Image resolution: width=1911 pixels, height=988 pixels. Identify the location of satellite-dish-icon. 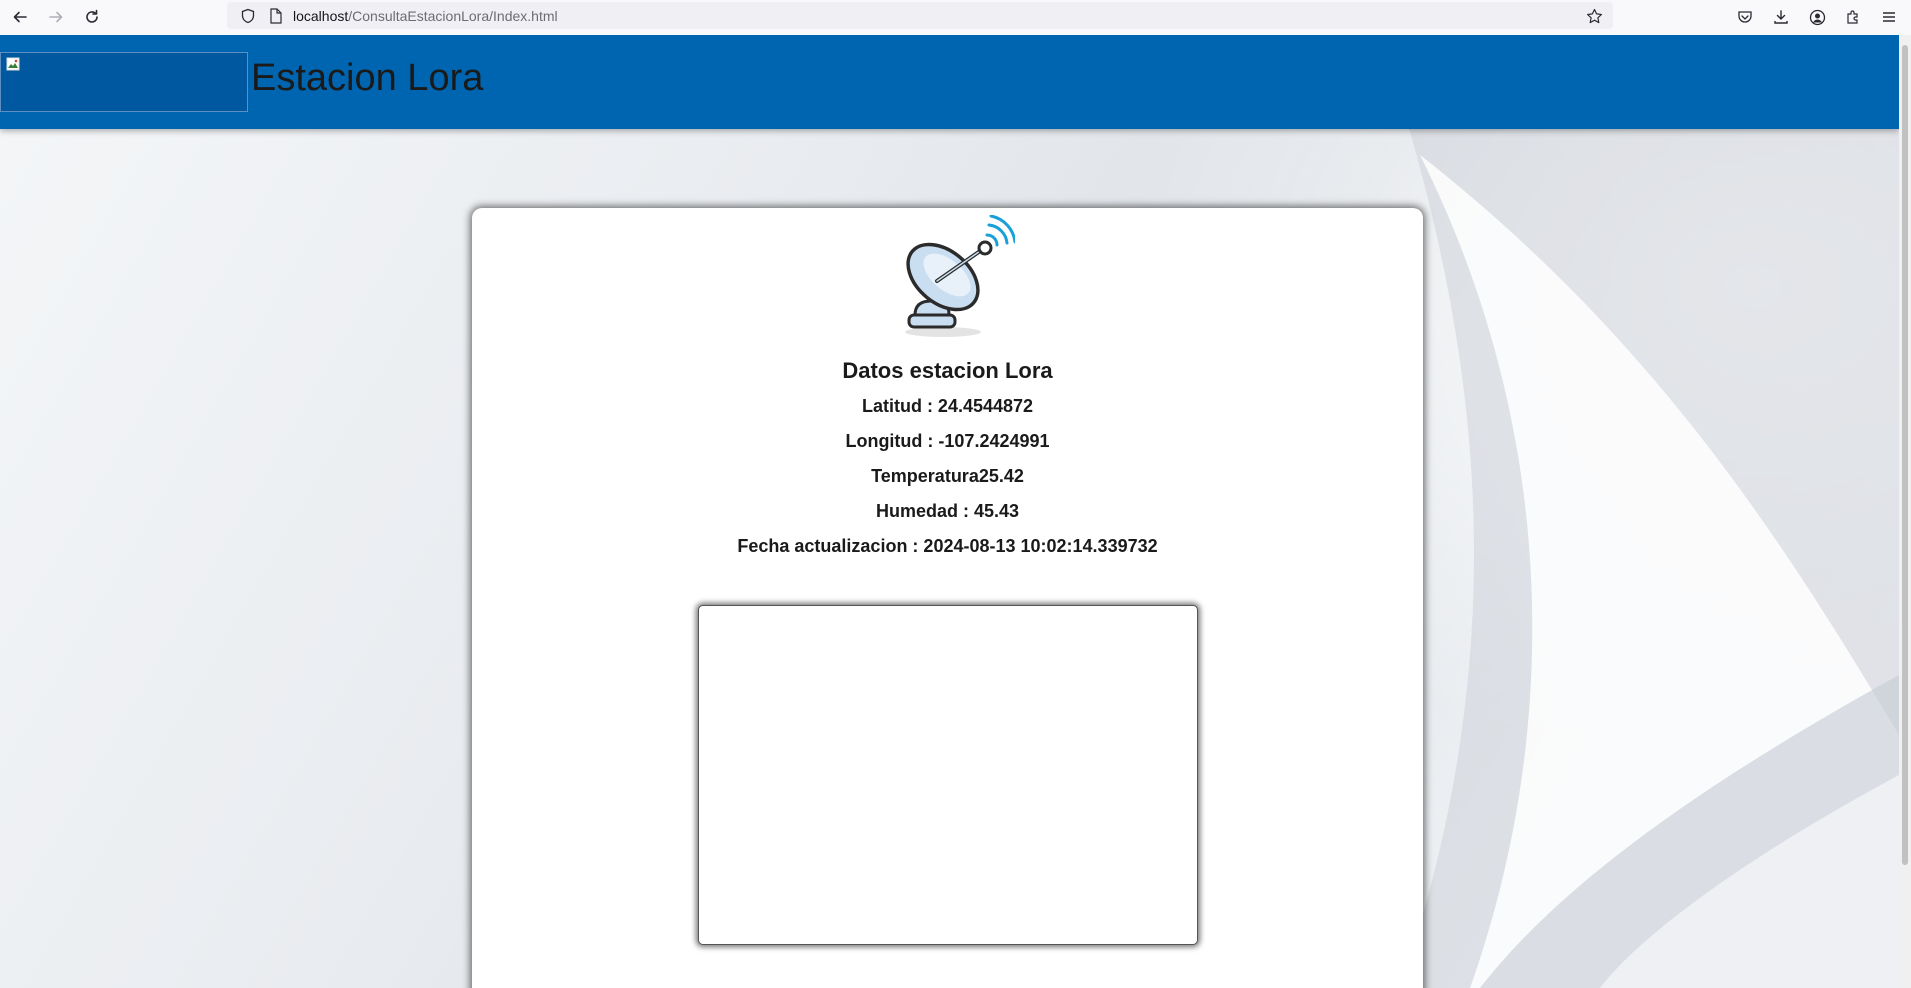
(960, 276).